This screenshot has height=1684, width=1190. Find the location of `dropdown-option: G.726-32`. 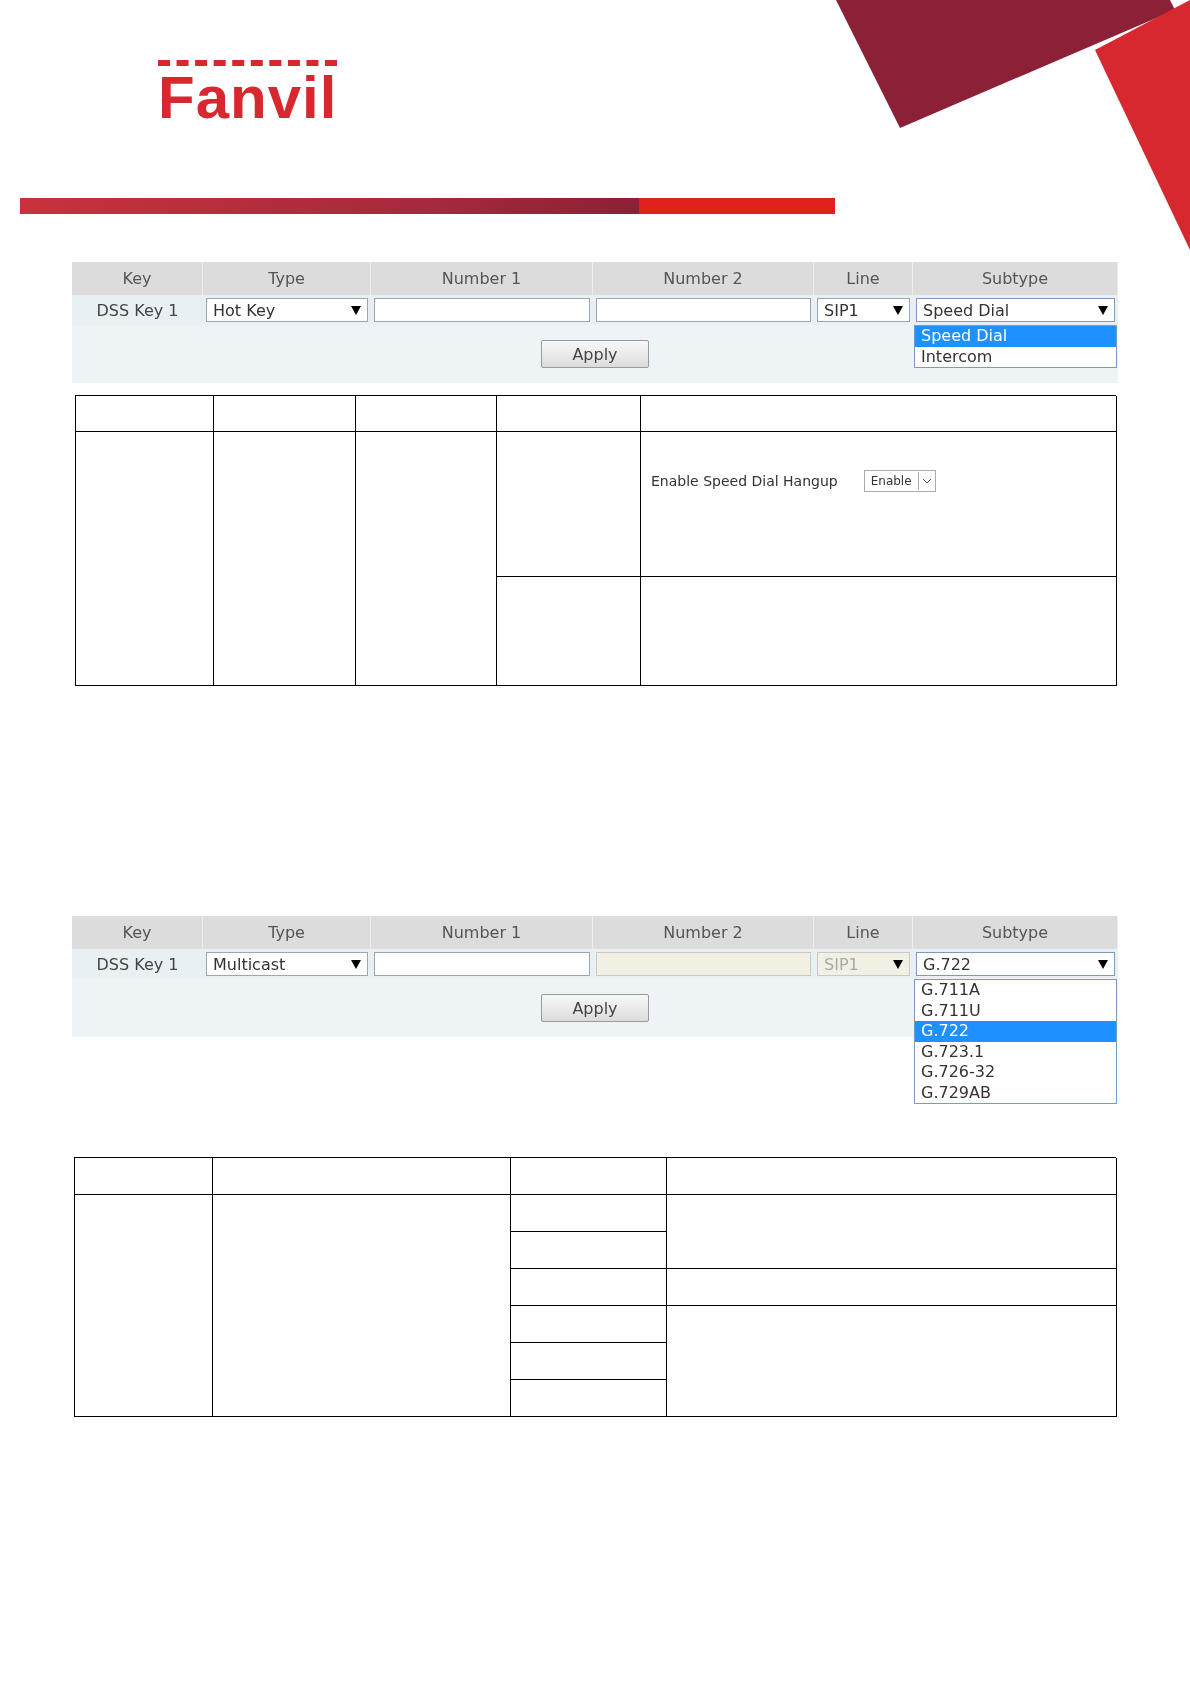

dropdown-option: G.726-32 is located at coordinates (1015, 1072).